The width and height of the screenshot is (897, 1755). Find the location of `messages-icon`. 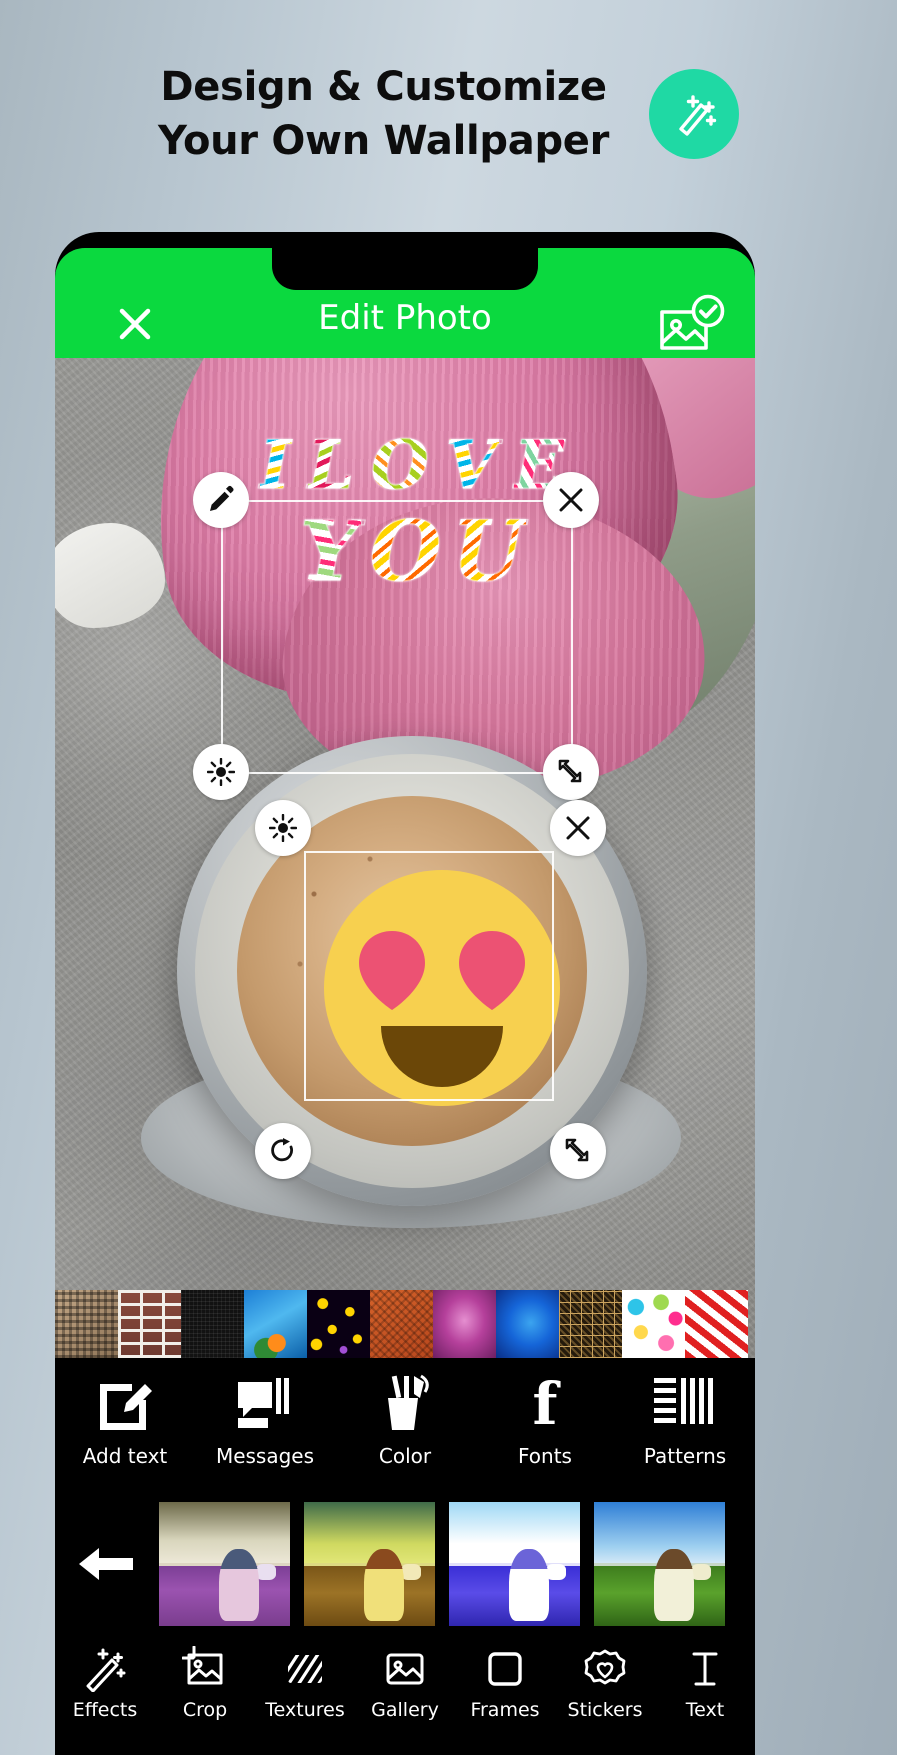

messages-icon is located at coordinates (265, 1404).